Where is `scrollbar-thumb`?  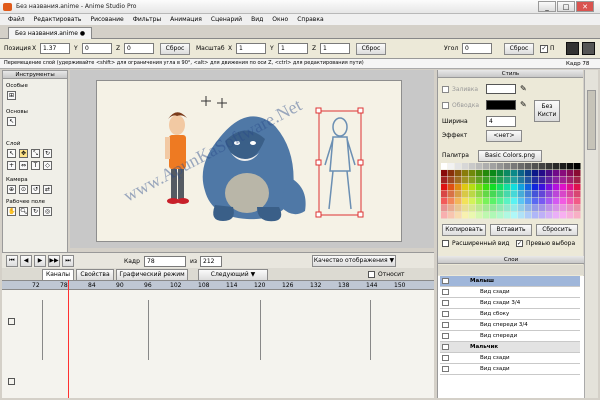 scrollbar-thumb is located at coordinates (591, 120).